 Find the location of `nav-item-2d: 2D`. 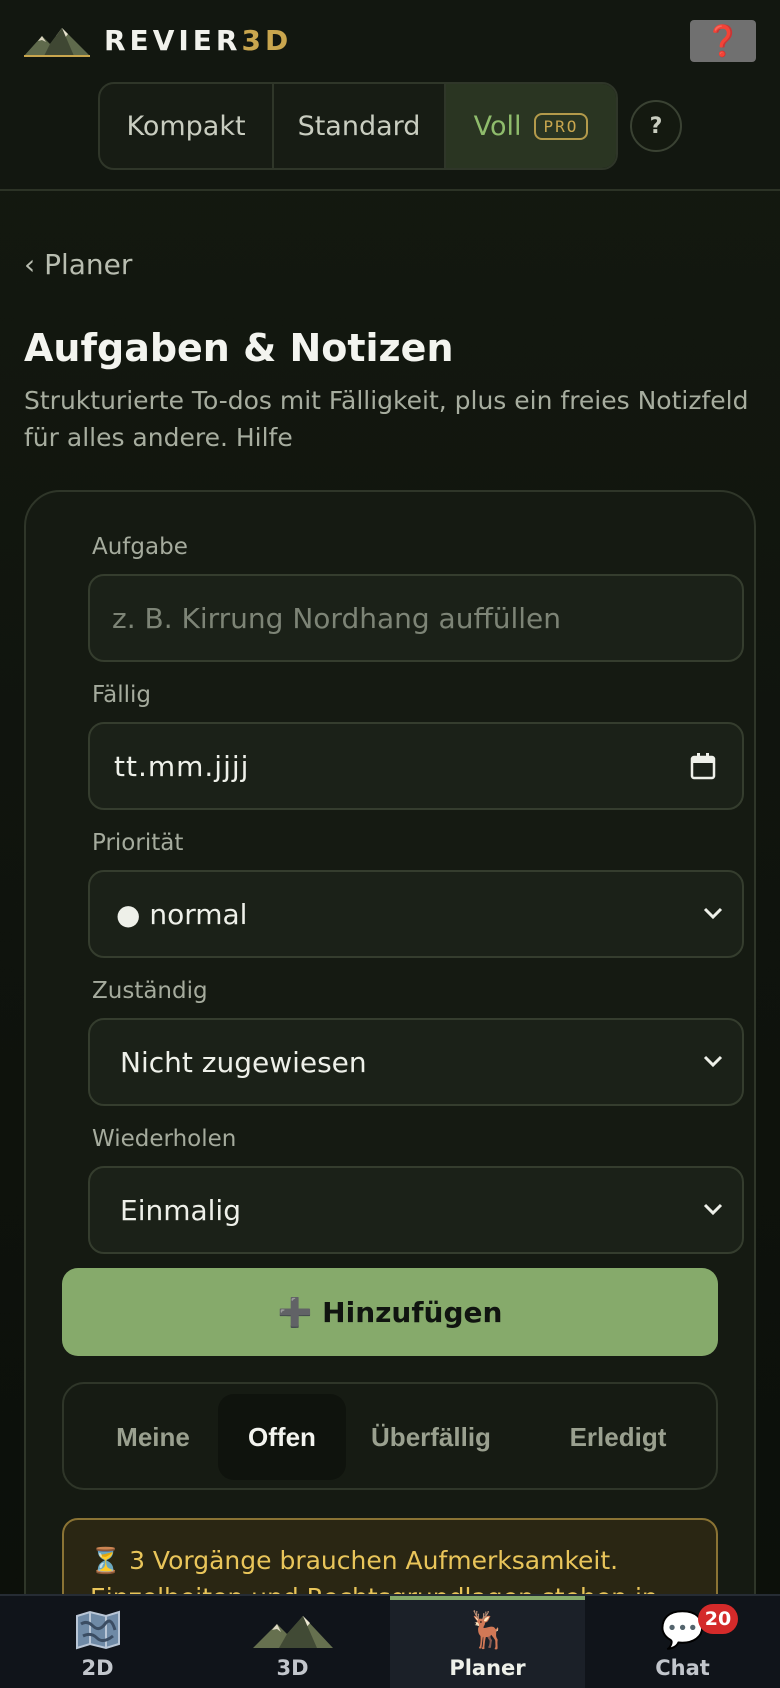

nav-item-2d: 2D is located at coordinates (97, 1642).